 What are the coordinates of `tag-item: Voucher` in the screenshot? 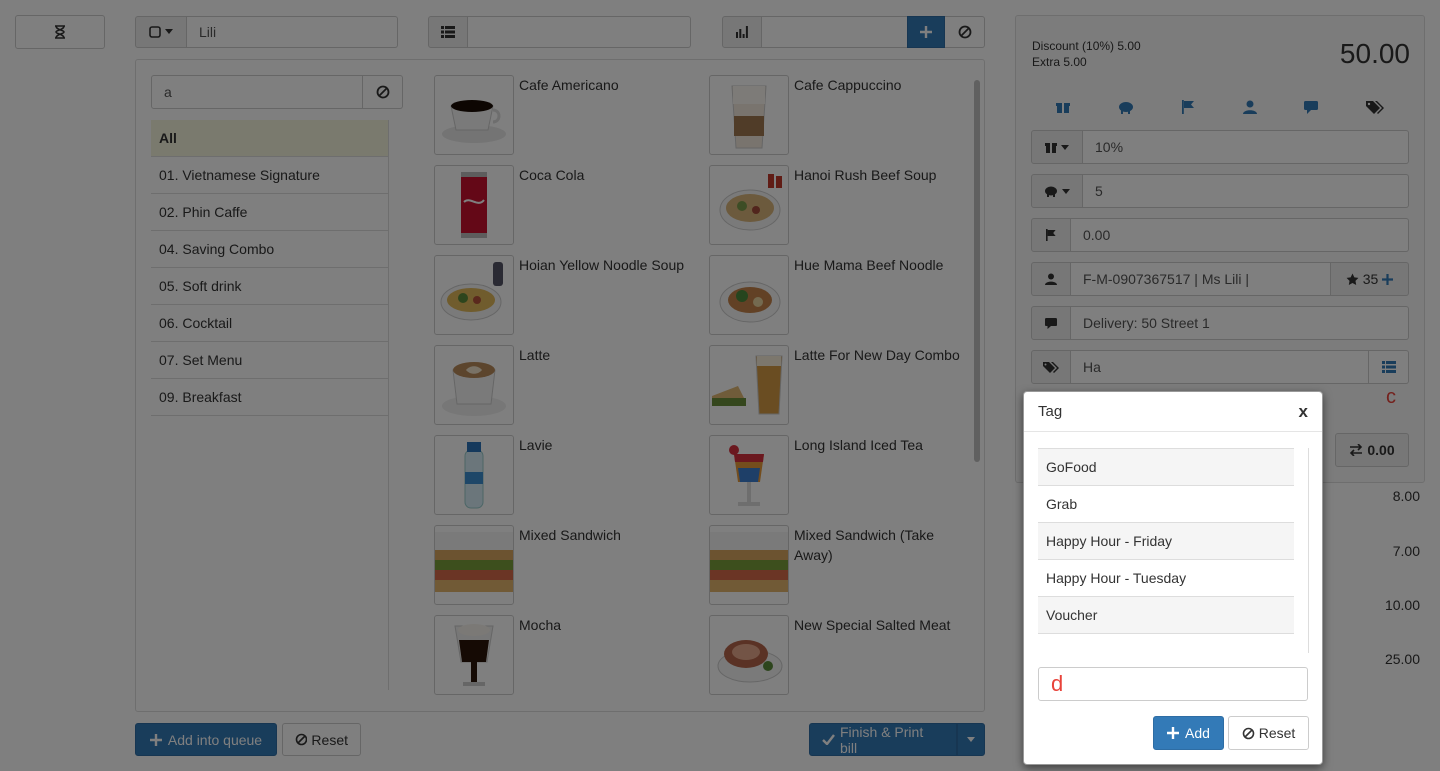 It's located at (1166, 615).